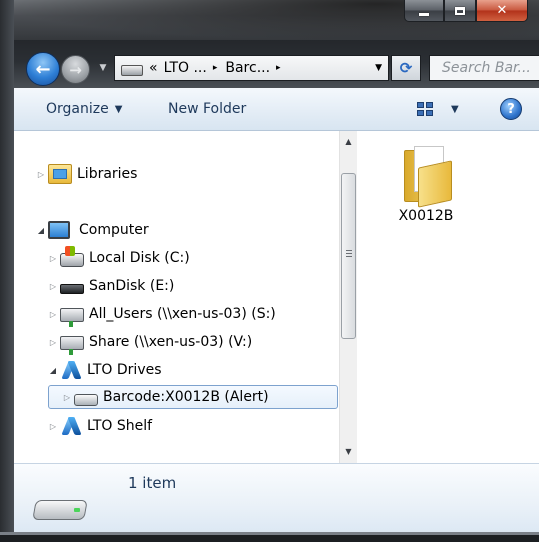 This screenshot has height=542, width=539. I want to click on libraries-icon, so click(60, 174).